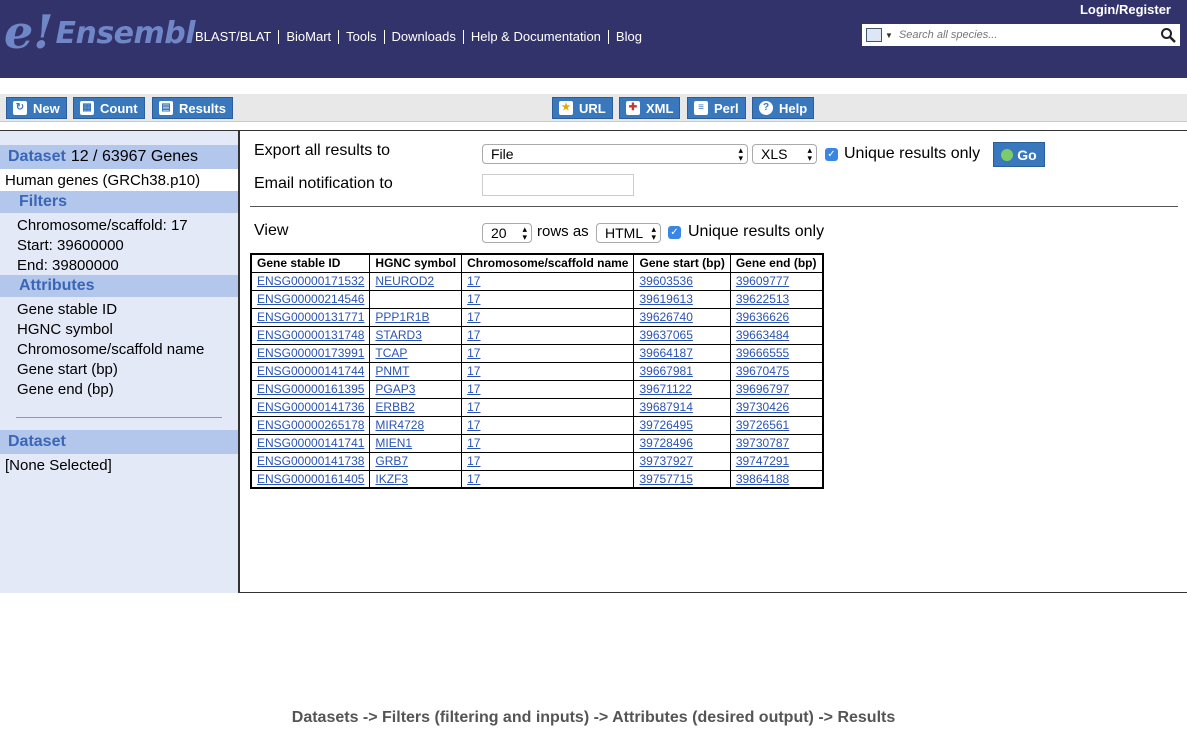  I want to click on gene-end-link: 39747291, so click(762, 461).